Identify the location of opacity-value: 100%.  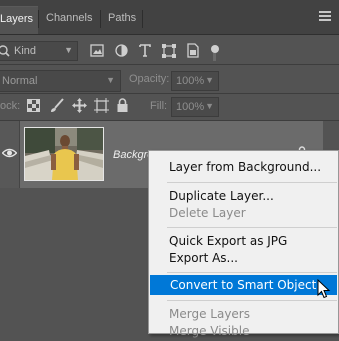
(190, 81).